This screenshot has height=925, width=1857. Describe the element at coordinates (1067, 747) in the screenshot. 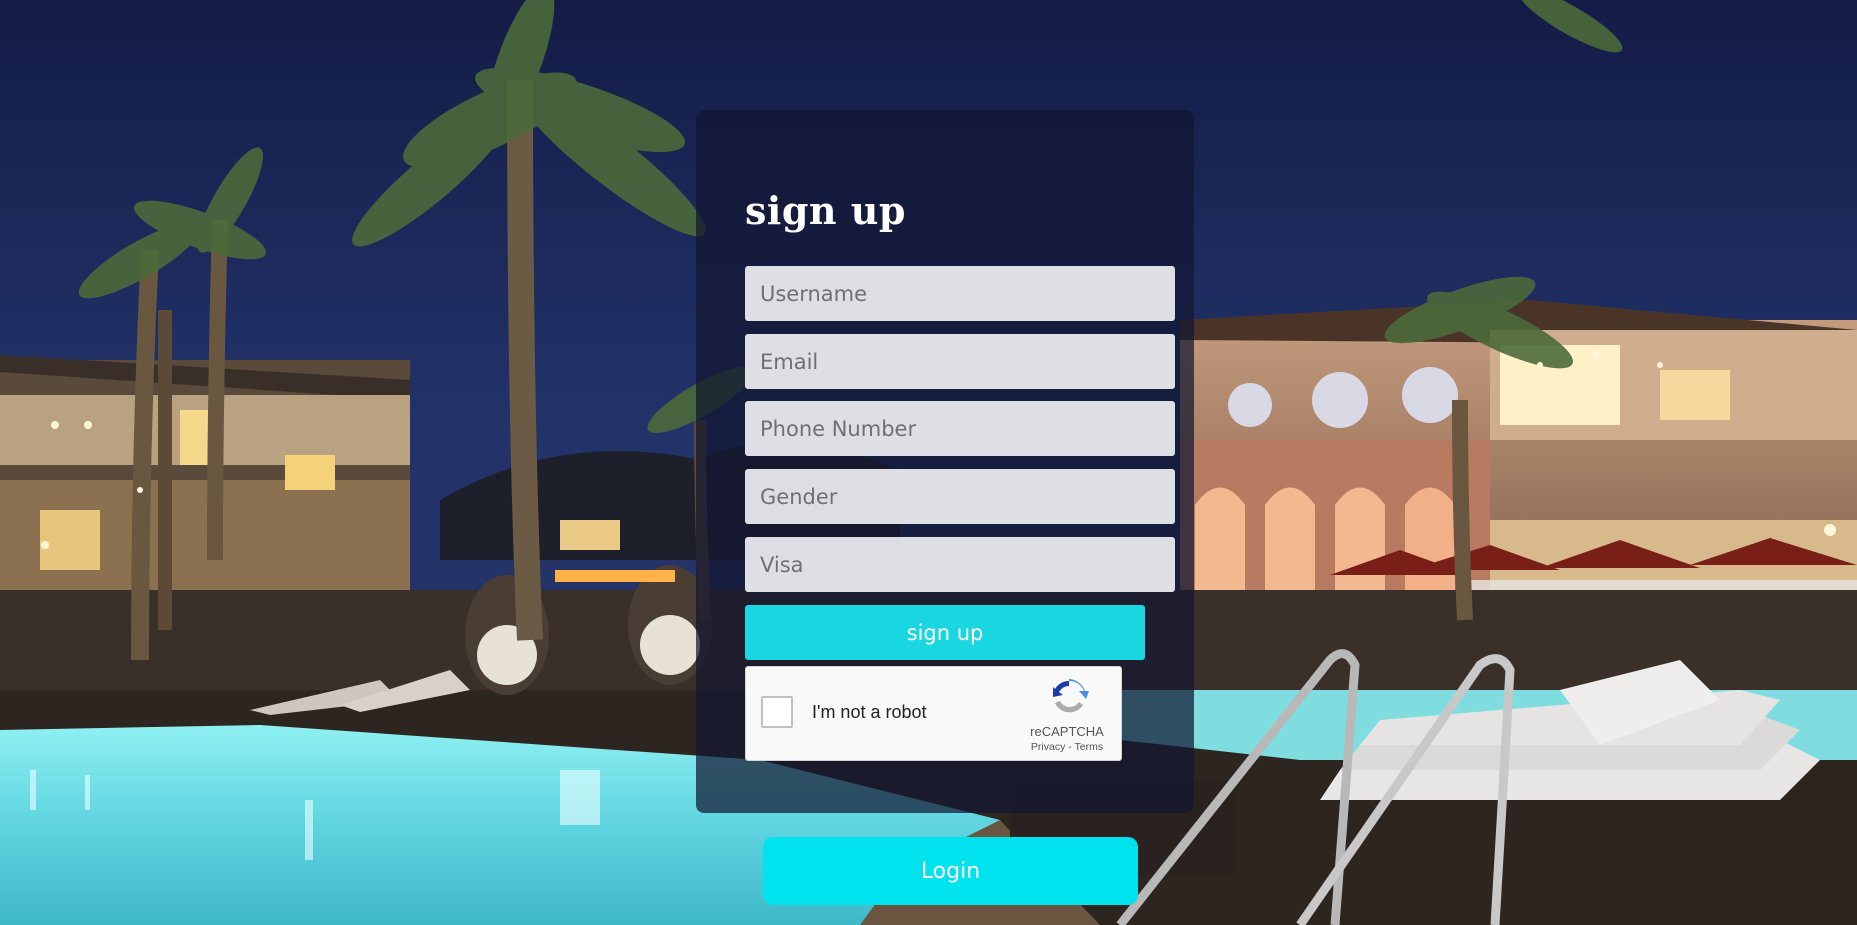

I see `recaptcha-links: Privacy - Terms` at that location.